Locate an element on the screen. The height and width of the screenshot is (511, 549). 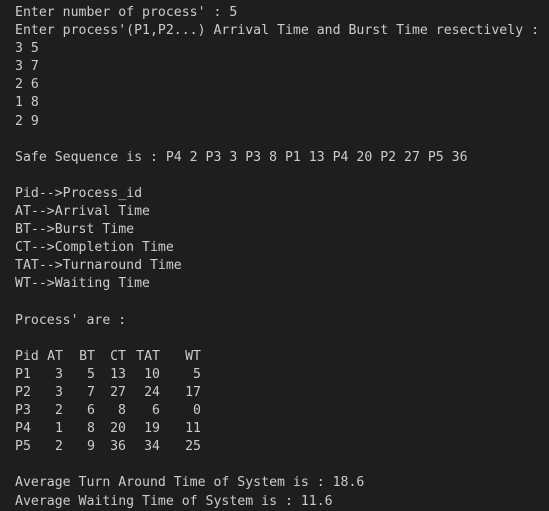
legend-line: CT-->Completion Time is located at coordinates (94, 248).